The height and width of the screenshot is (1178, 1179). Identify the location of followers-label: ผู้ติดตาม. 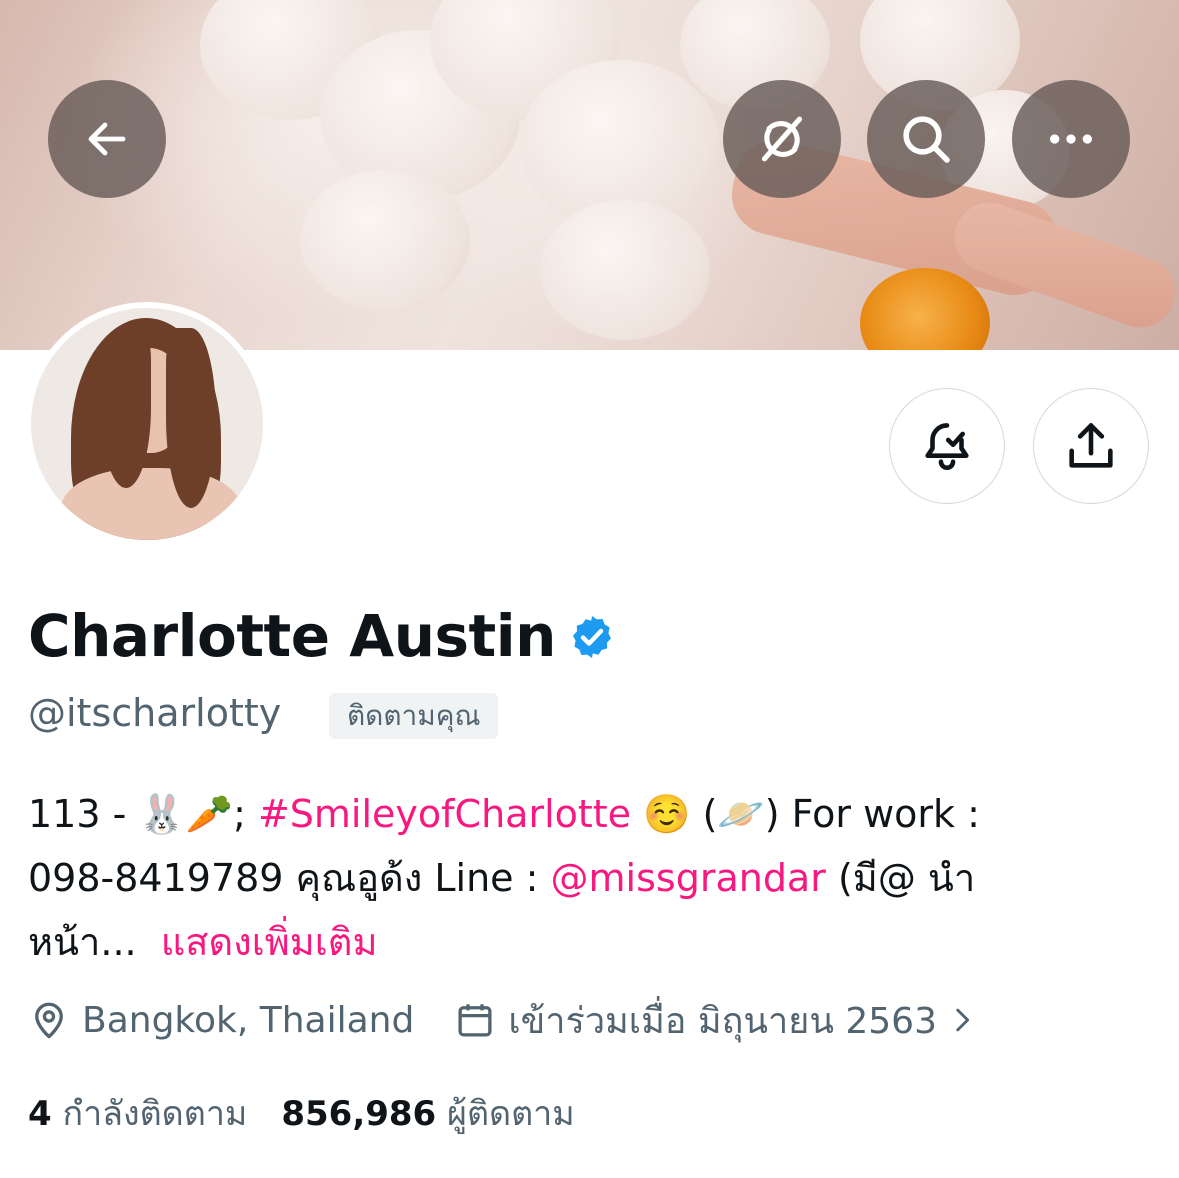
(511, 1114).